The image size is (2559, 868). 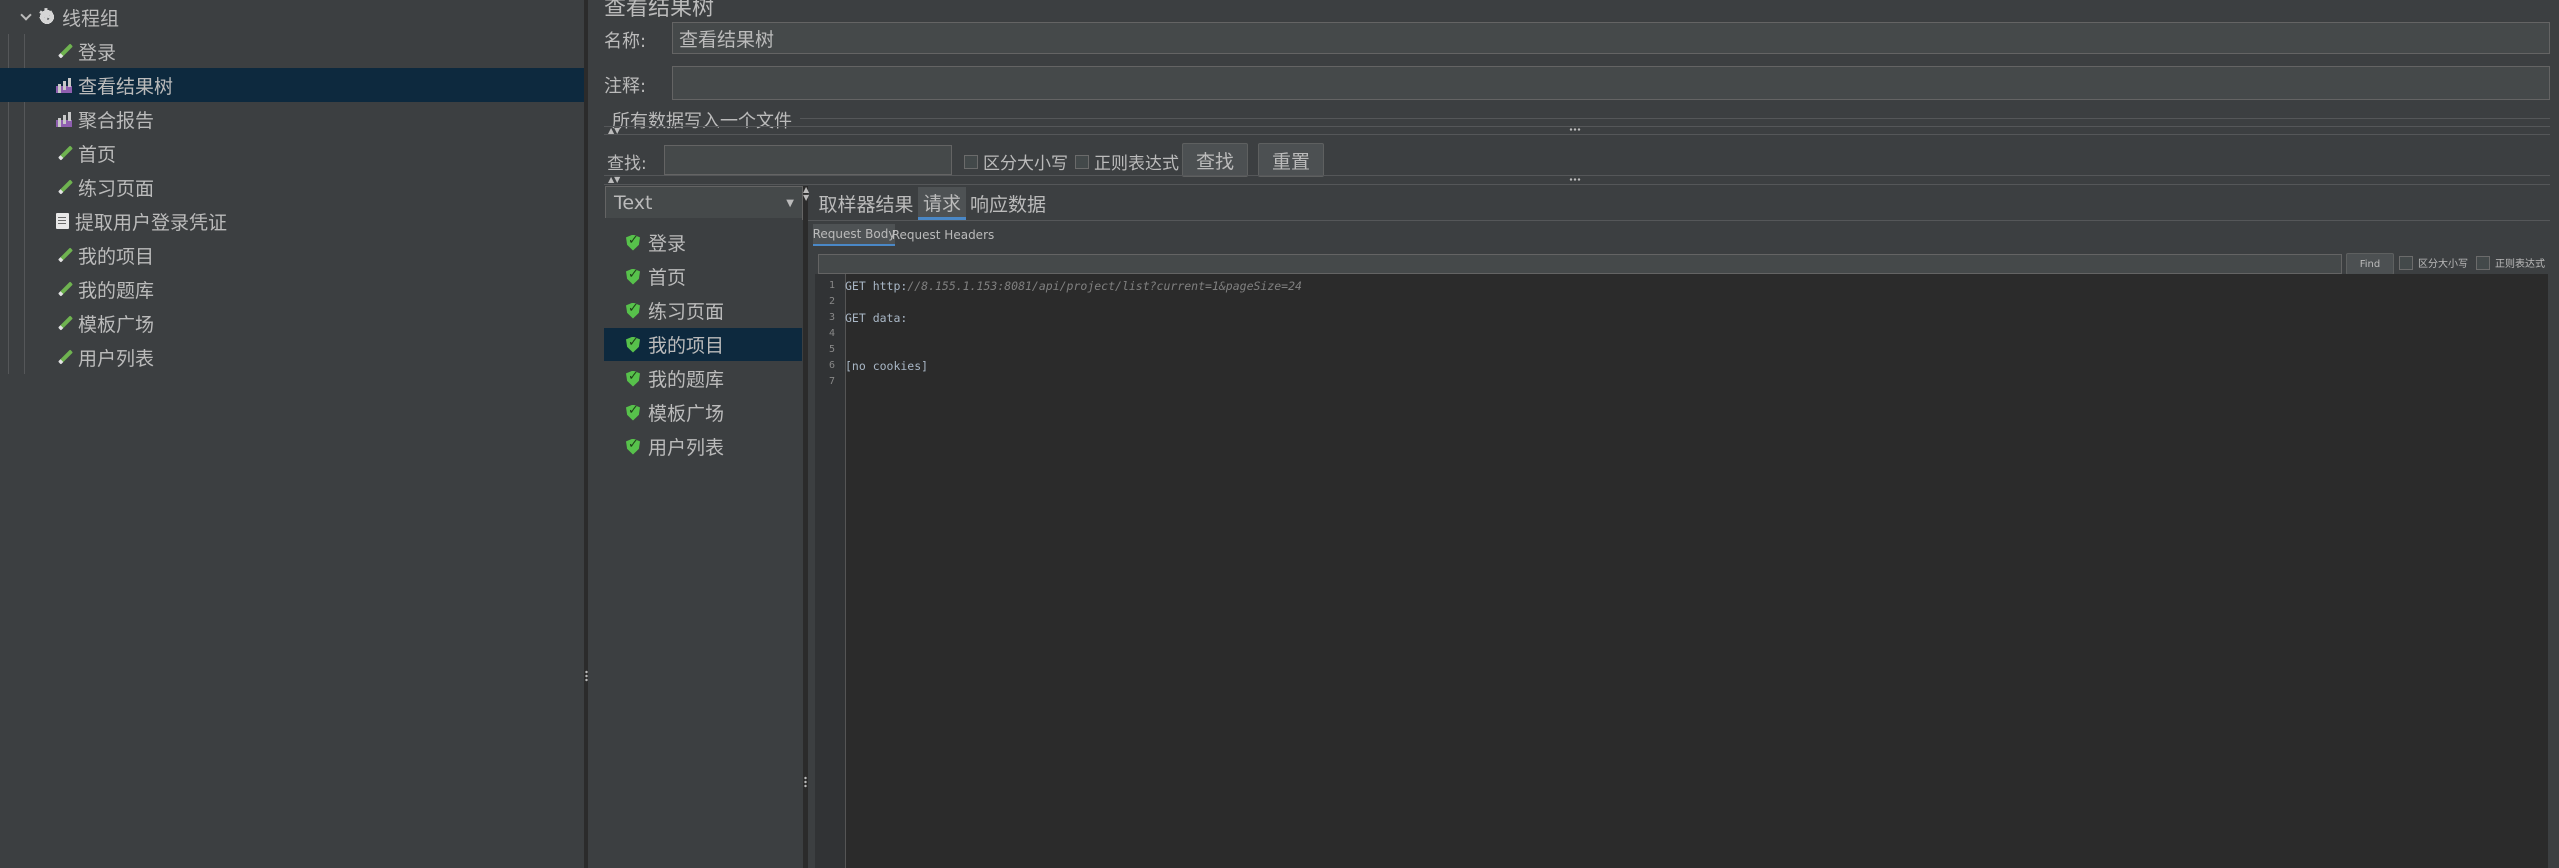 What do you see at coordinates (830, 571) in the screenshot?
I see `line-number-gutter: 1 2 3 4 5 6 7` at bounding box center [830, 571].